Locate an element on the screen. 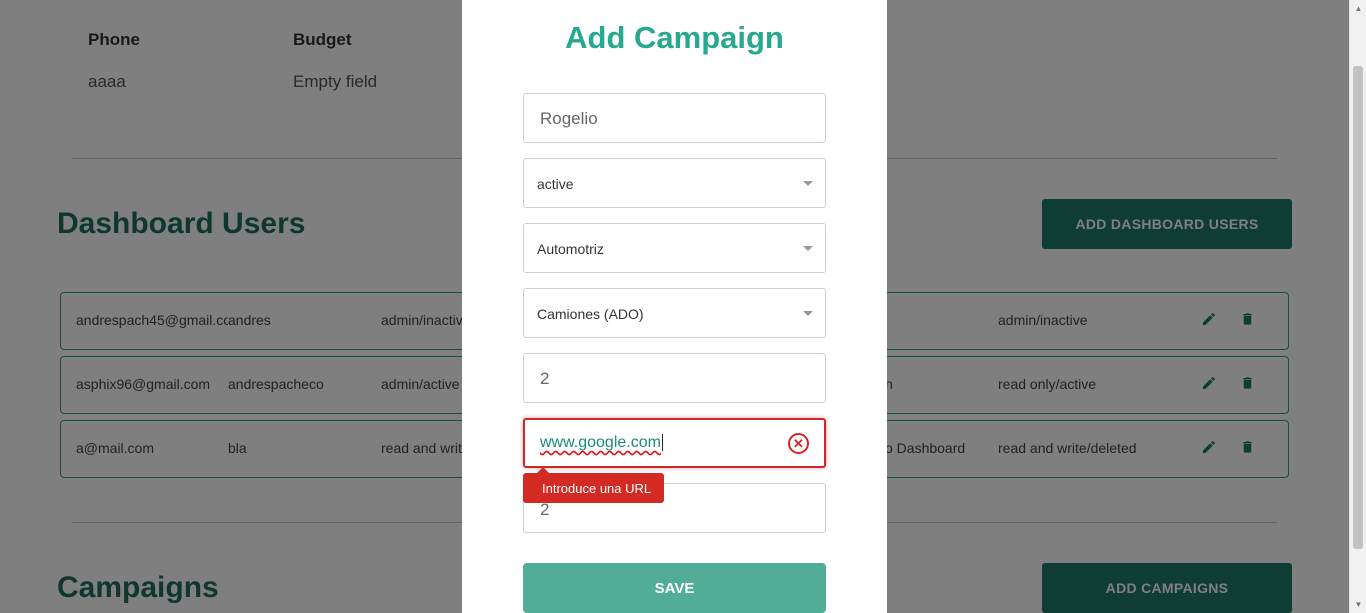 The height and width of the screenshot is (613, 1366). number-input: 2 is located at coordinates (674, 378).